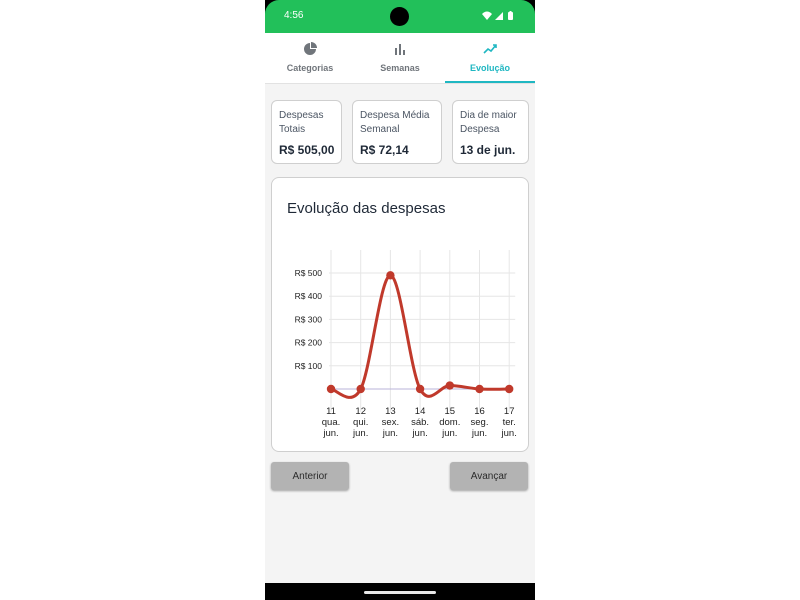 Image resolution: width=800 pixels, height=600 pixels. Describe the element at coordinates (488, 150) in the screenshot. I see `card-value: 13 de jun.` at that location.